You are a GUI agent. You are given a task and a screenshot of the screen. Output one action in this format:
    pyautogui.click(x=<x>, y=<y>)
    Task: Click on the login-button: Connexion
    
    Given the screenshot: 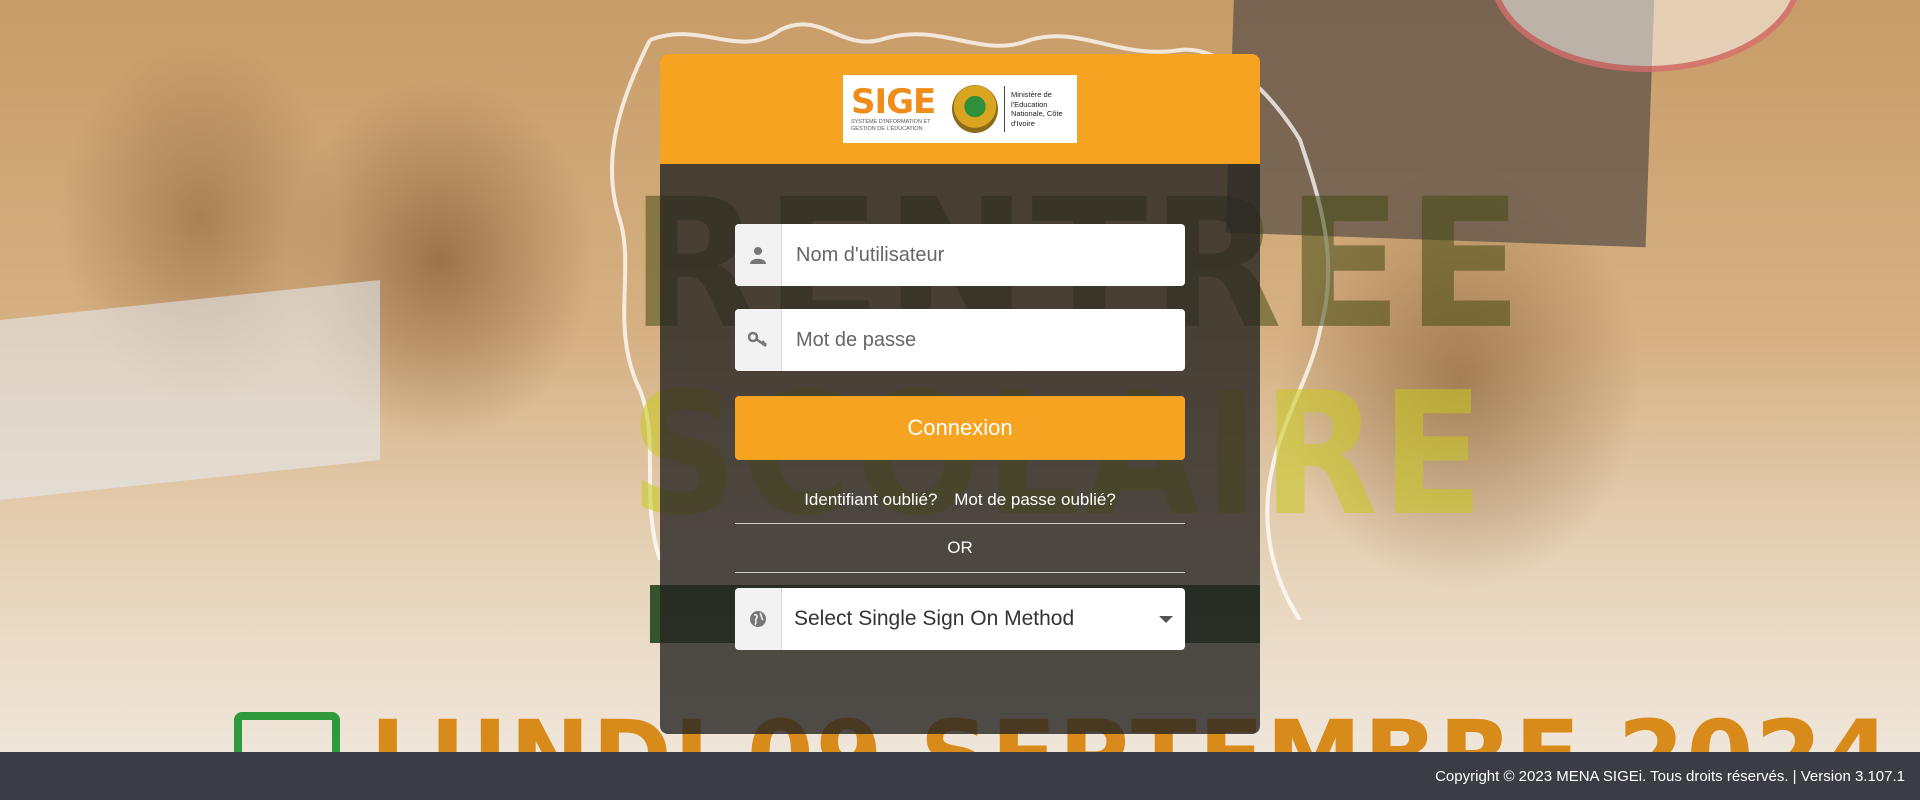 What is the action you would take?
    pyautogui.click(x=960, y=428)
    